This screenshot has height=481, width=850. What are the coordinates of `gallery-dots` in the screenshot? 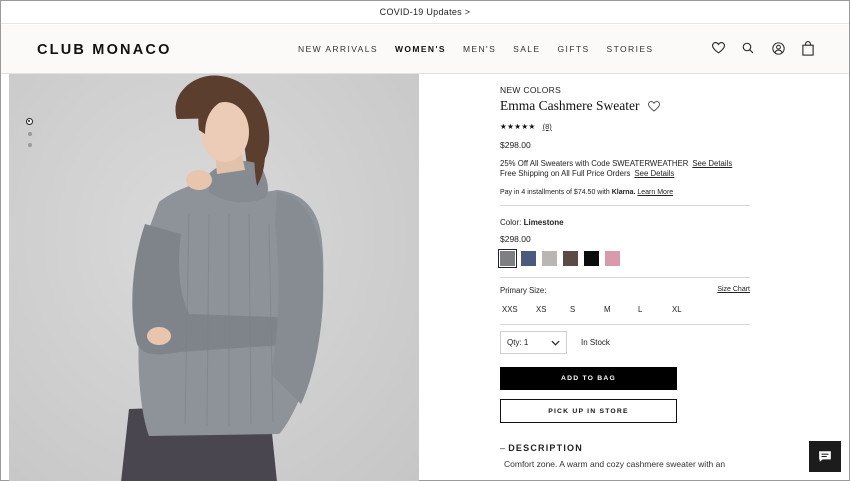 It's located at (29, 132).